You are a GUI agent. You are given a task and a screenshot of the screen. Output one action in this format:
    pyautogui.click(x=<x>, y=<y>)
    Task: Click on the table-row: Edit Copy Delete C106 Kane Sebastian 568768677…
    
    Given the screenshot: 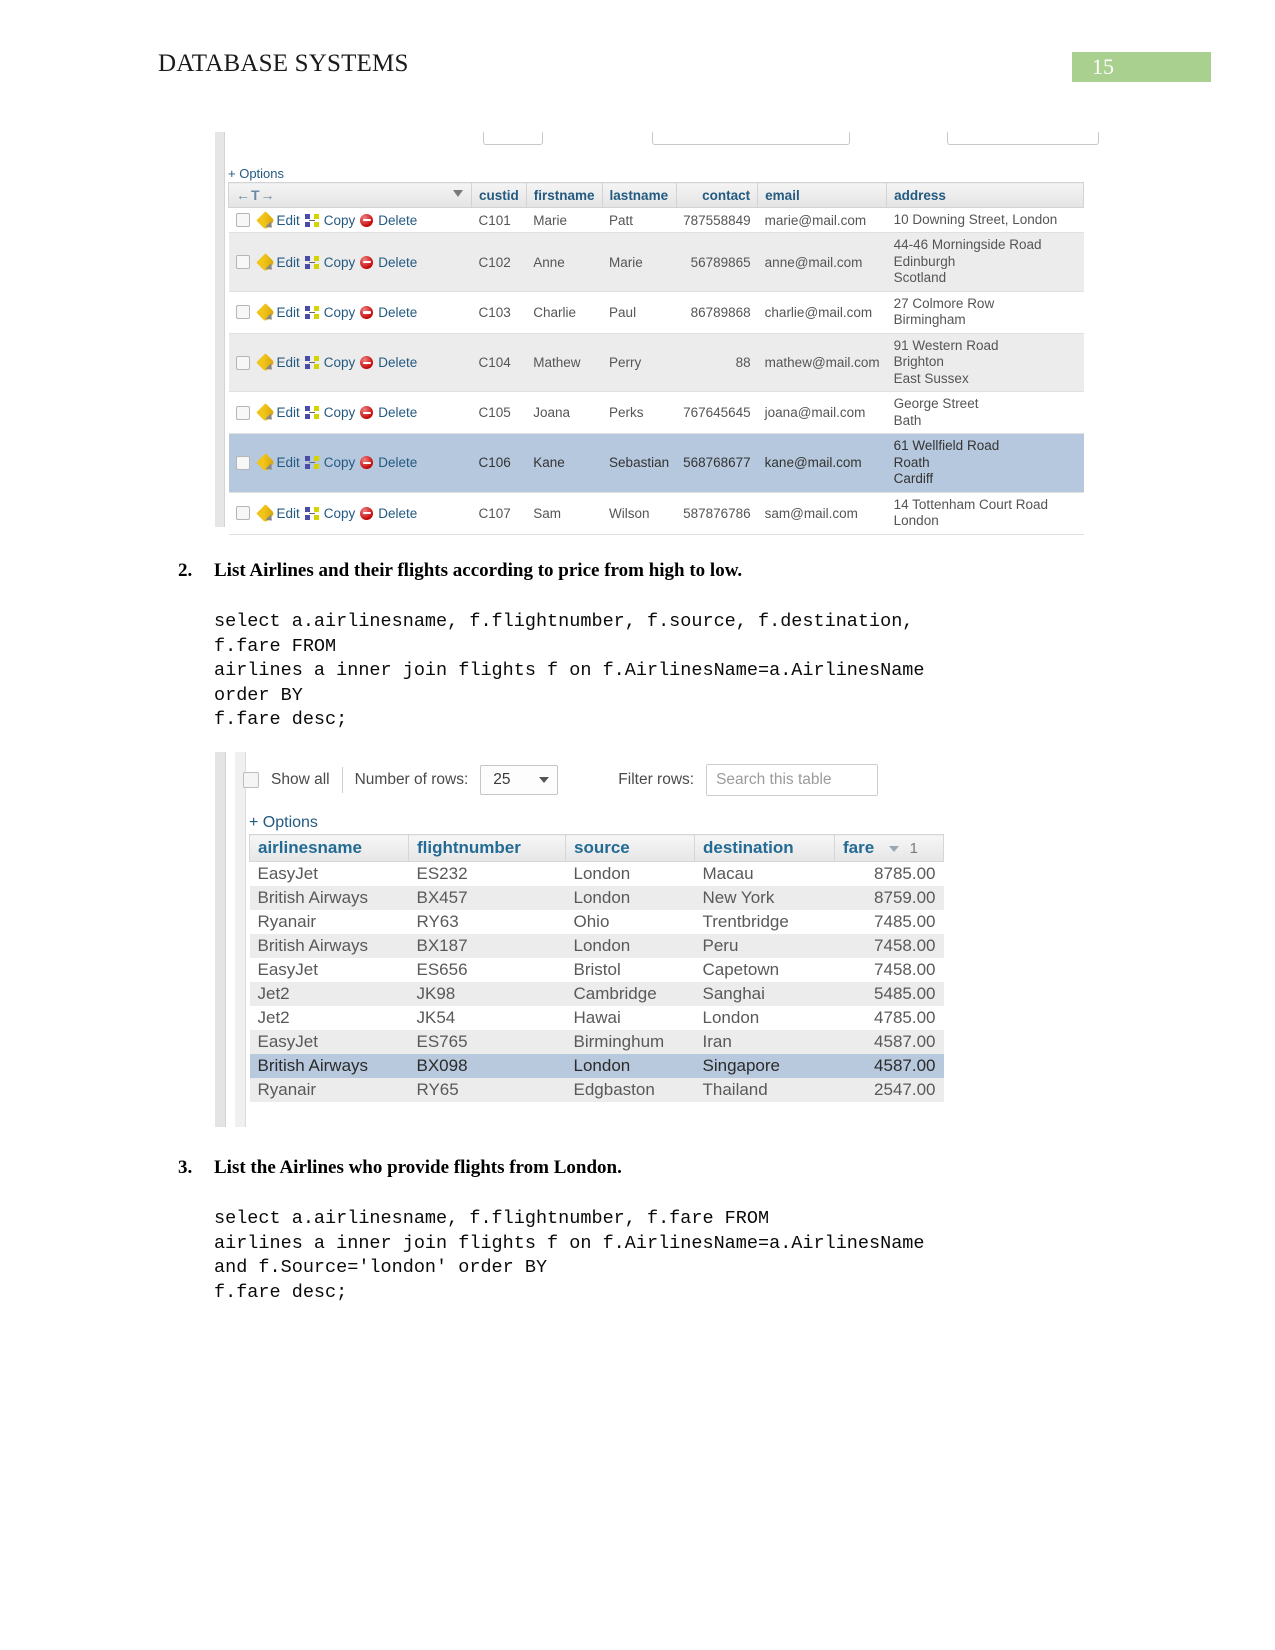 What is the action you would take?
    pyautogui.click(x=656, y=463)
    